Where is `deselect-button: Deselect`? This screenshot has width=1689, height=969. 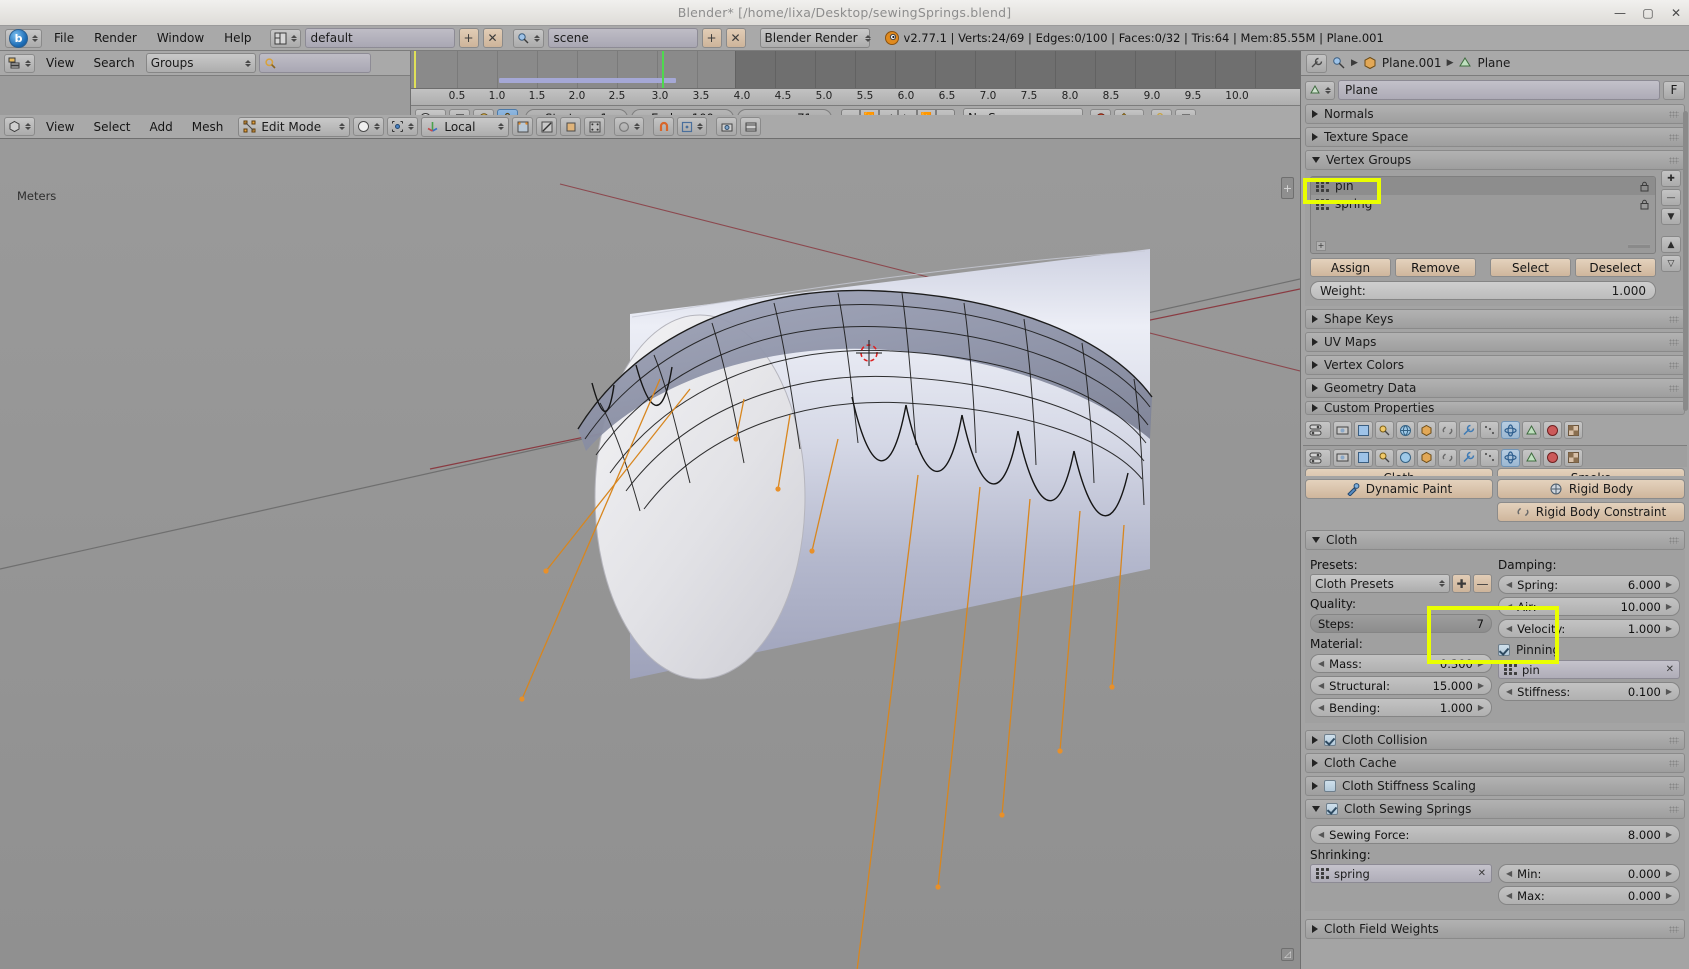
deselect-button: Deselect is located at coordinates (1615, 267).